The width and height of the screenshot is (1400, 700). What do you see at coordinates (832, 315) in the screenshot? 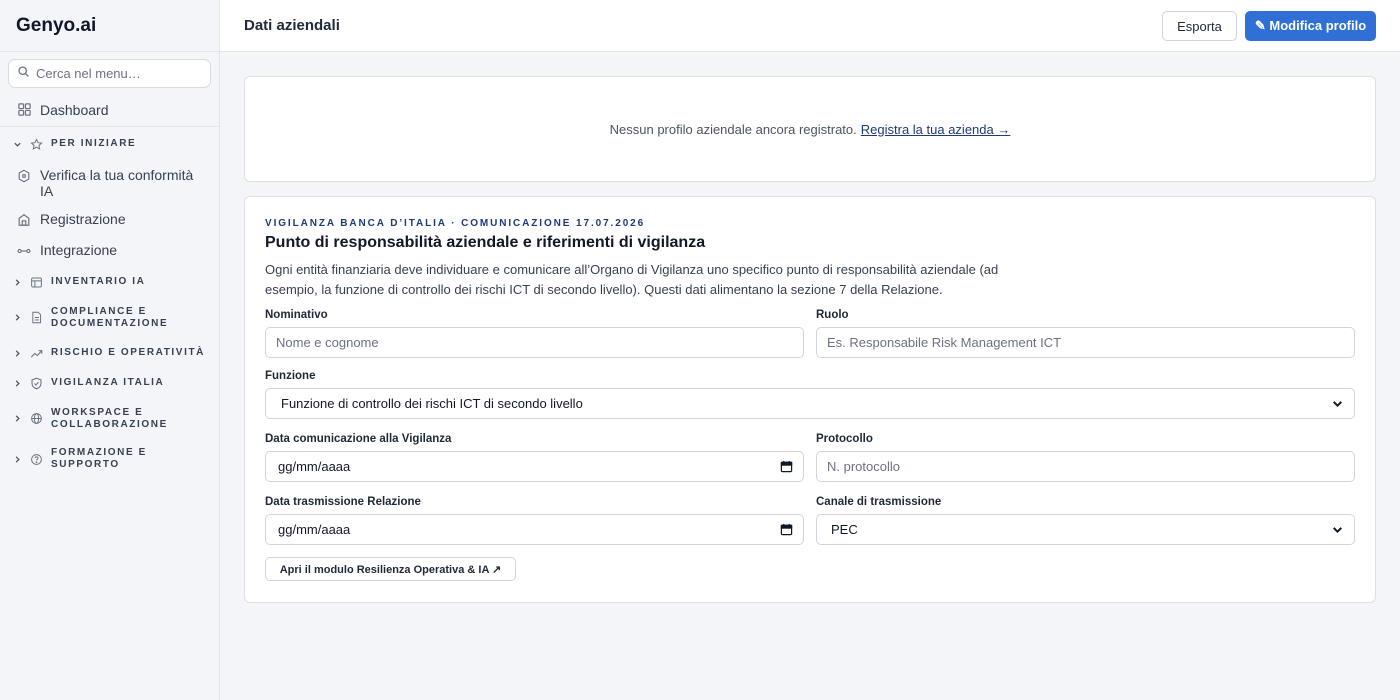
I see `ruolo-label: Ruolo` at bounding box center [832, 315].